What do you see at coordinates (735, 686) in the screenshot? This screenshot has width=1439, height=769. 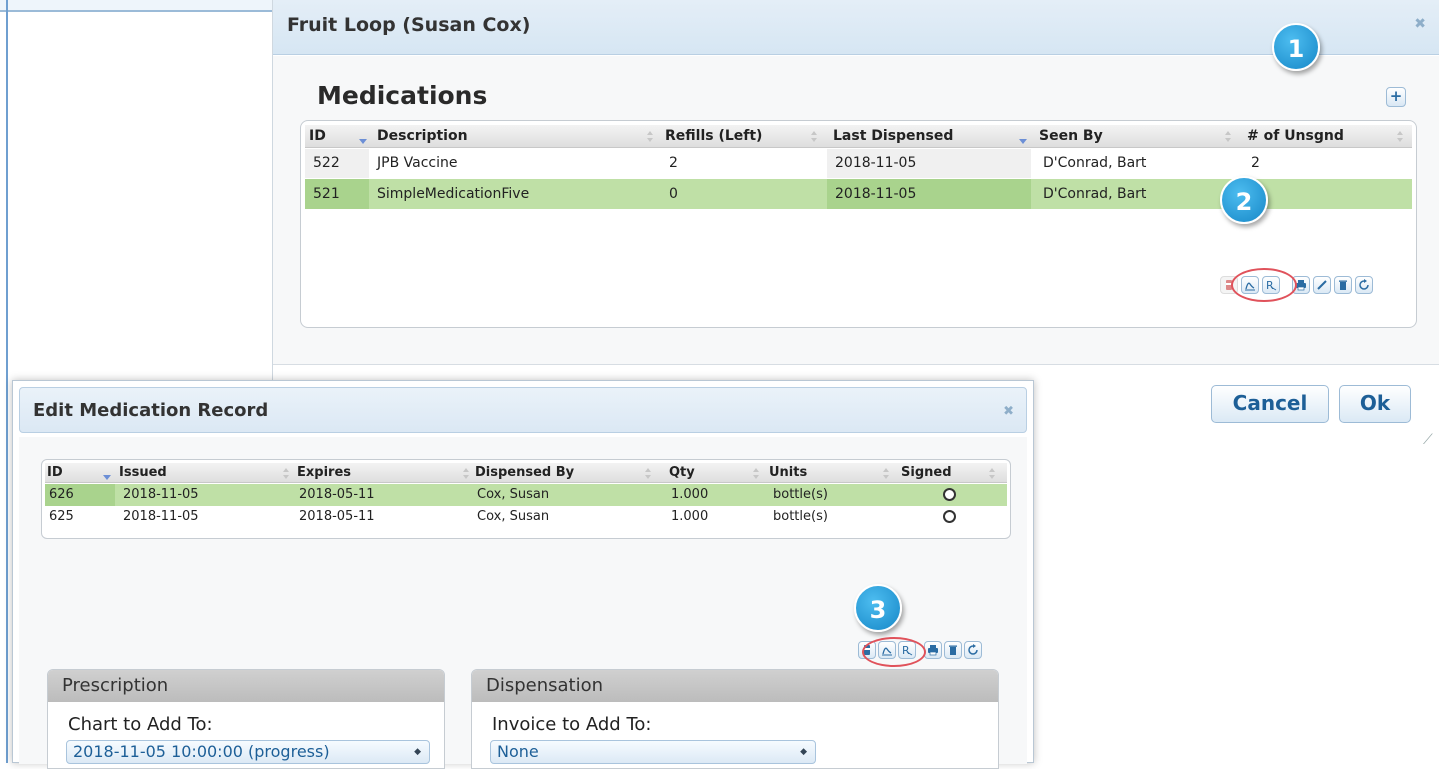 I see `dispensation-heading: Dispensation` at bounding box center [735, 686].